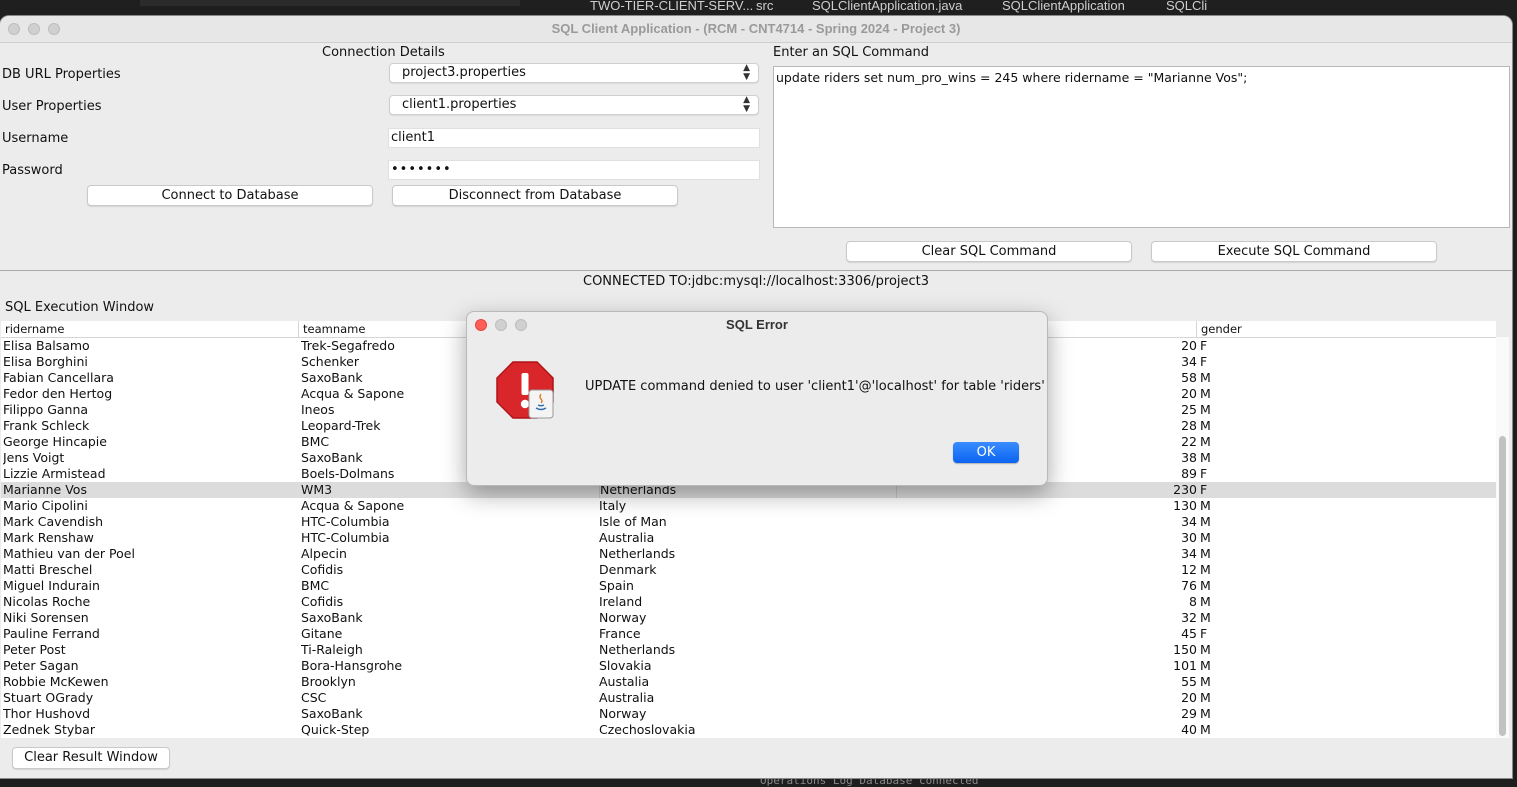 Image resolution: width=1517 pixels, height=787 pixels. I want to click on table-row: Thor Hushovd SaxoBank Norway 29 M, so click(748, 714).